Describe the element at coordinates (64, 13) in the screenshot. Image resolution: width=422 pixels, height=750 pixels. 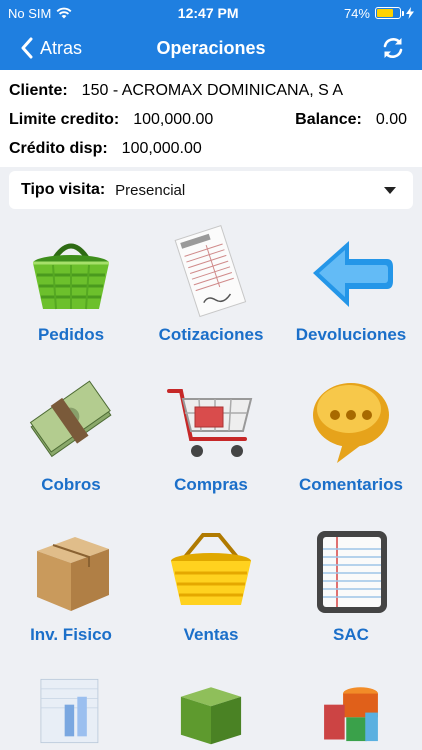
I see `wifi-icon` at that location.